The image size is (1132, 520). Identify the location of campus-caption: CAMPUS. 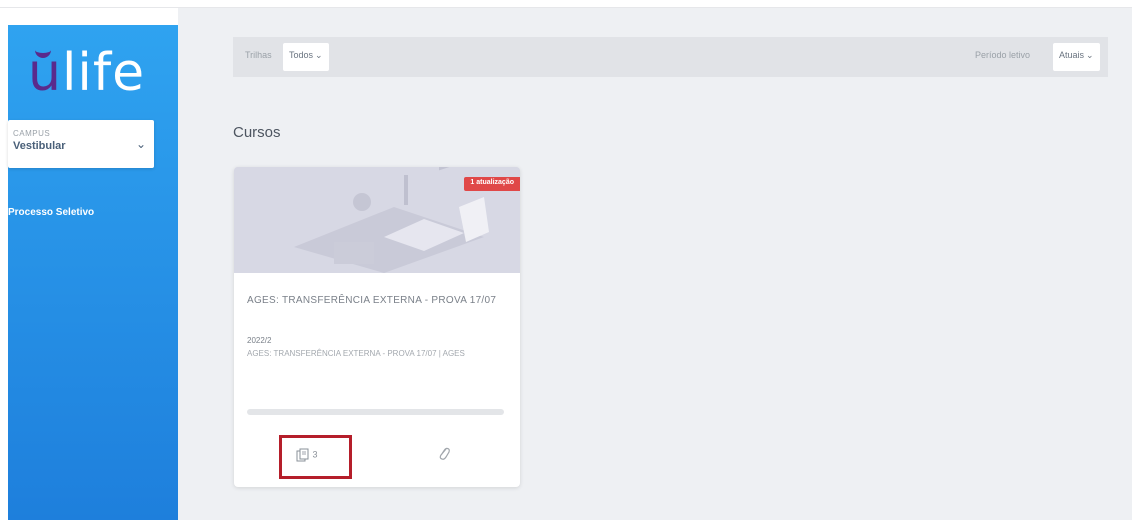
(32, 133).